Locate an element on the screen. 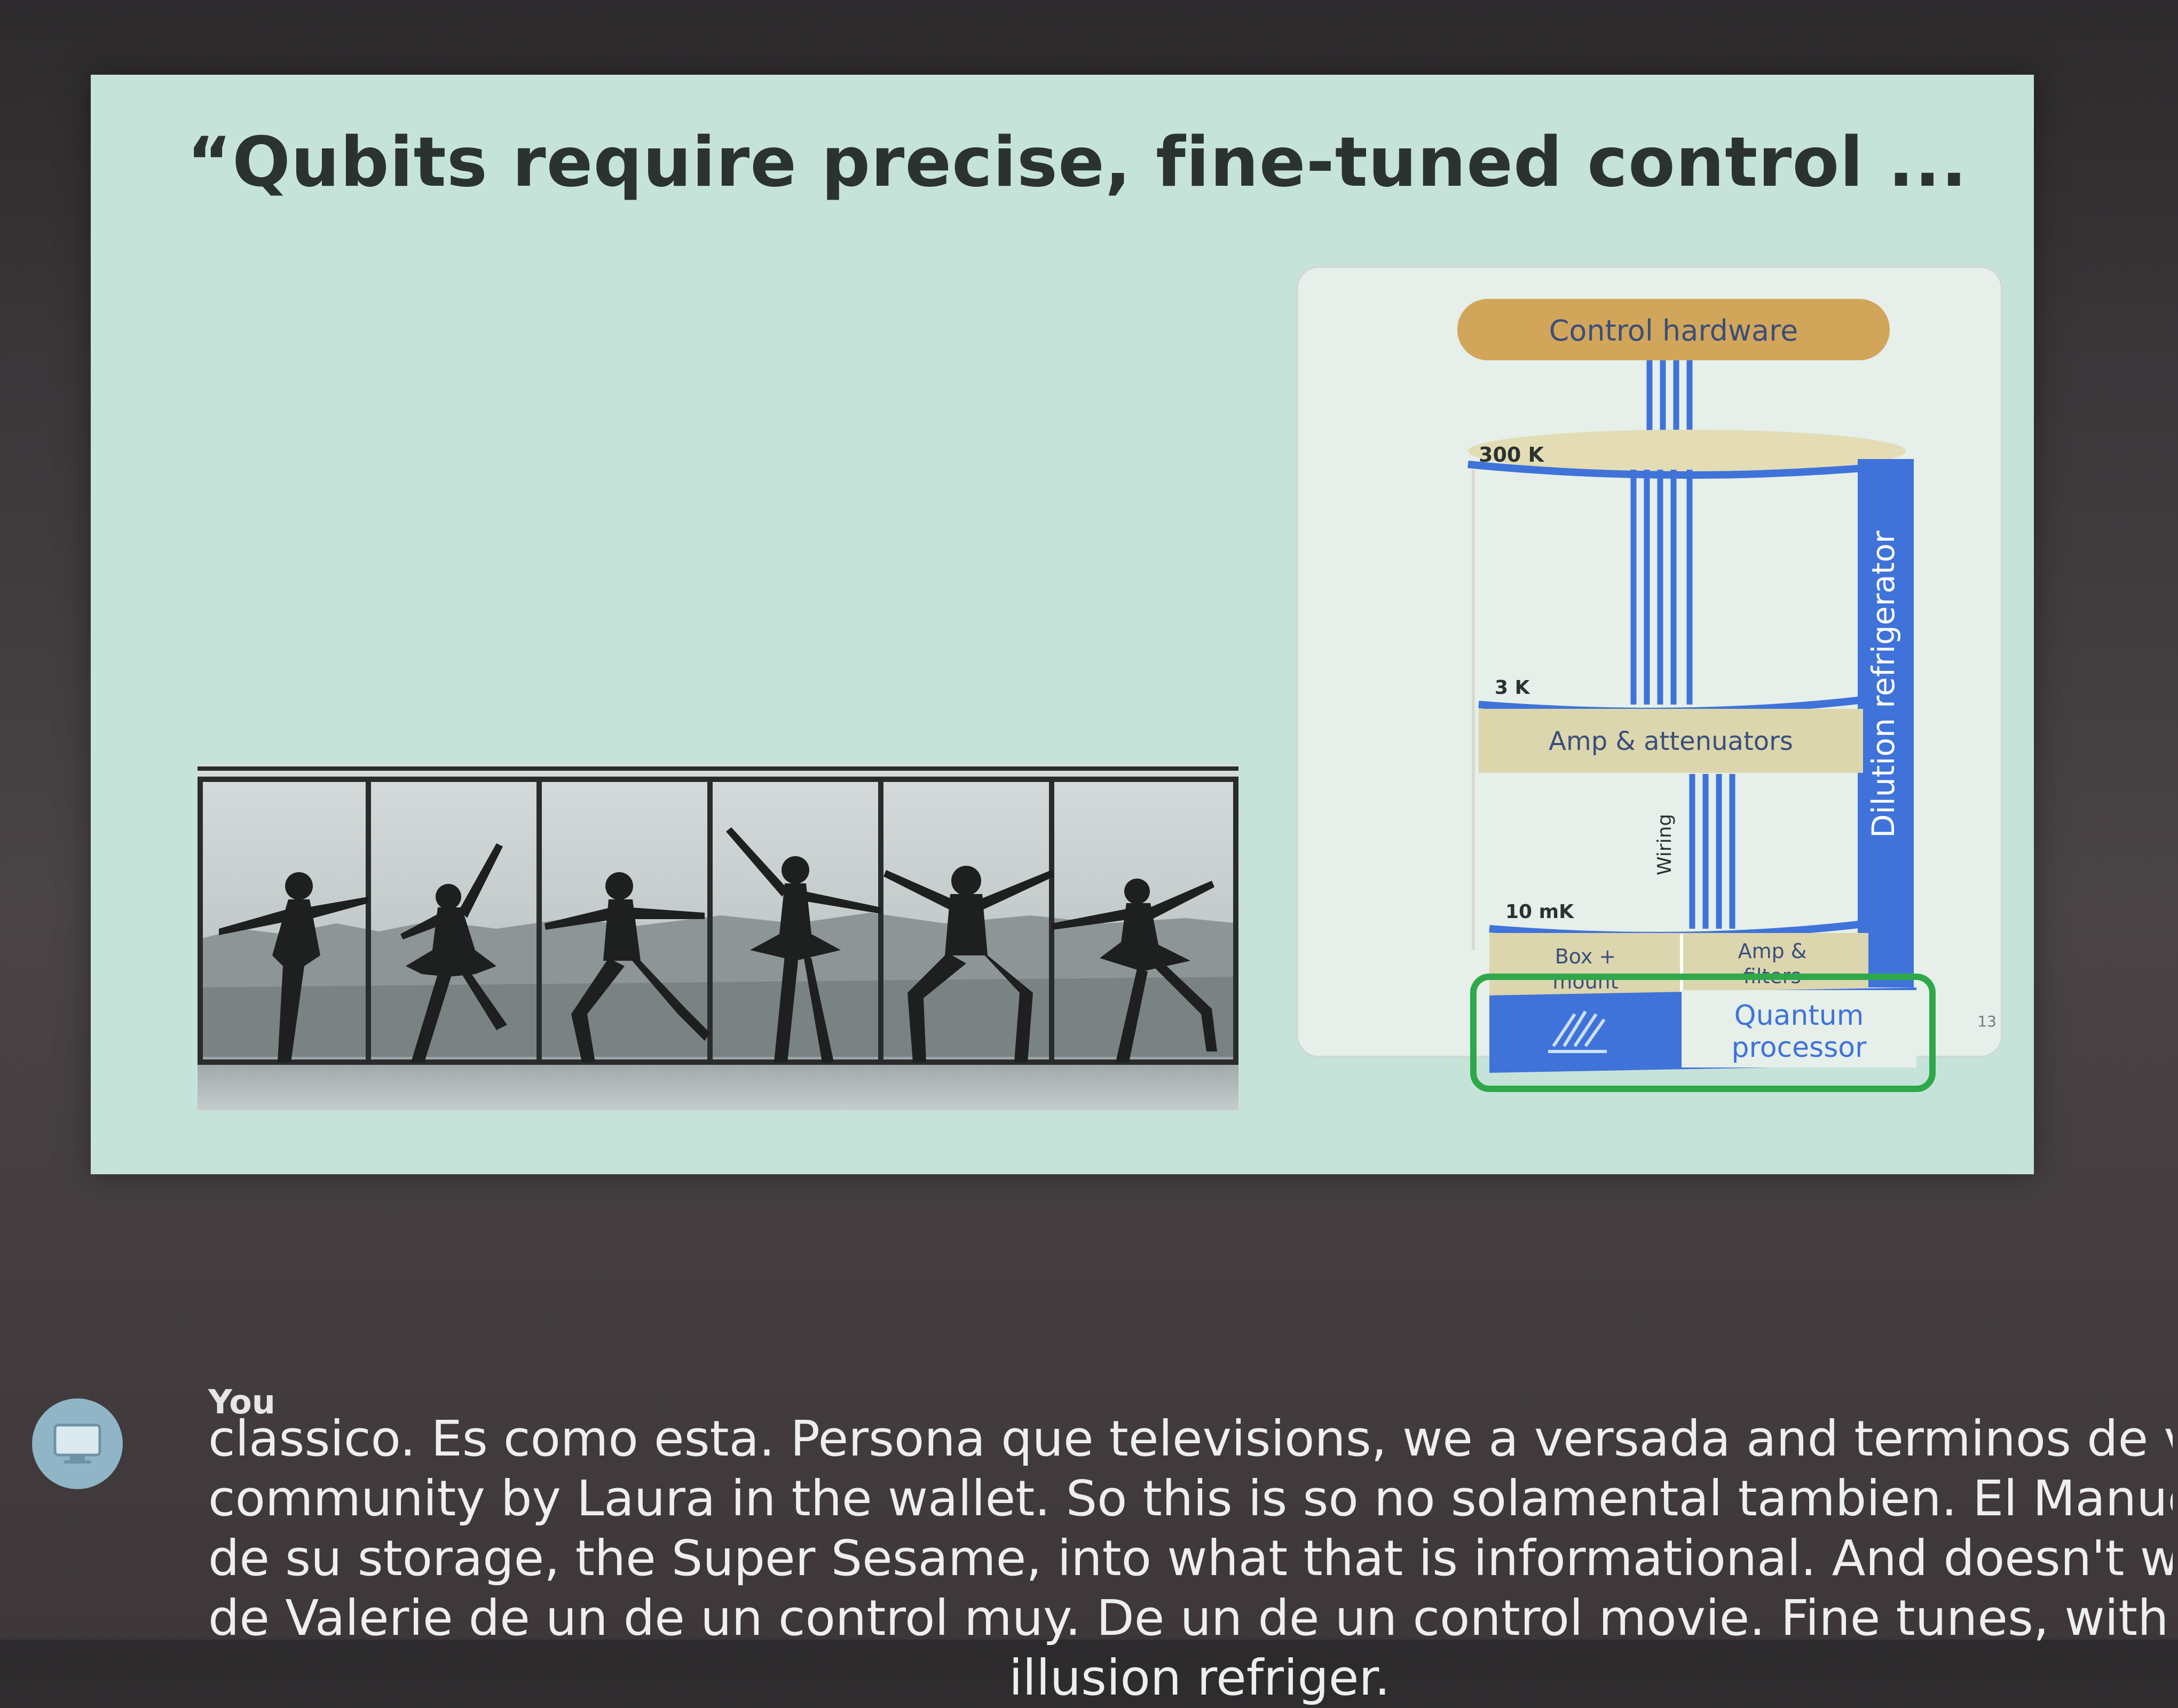  caption-line: illusion refriger. is located at coordinates (1200, 1677).